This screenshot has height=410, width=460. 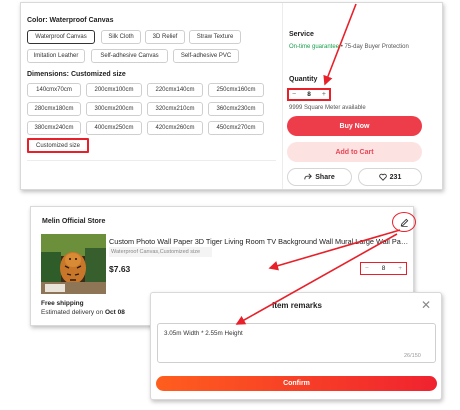 I want to click on confirm-button: Confirm, so click(x=296, y=383).